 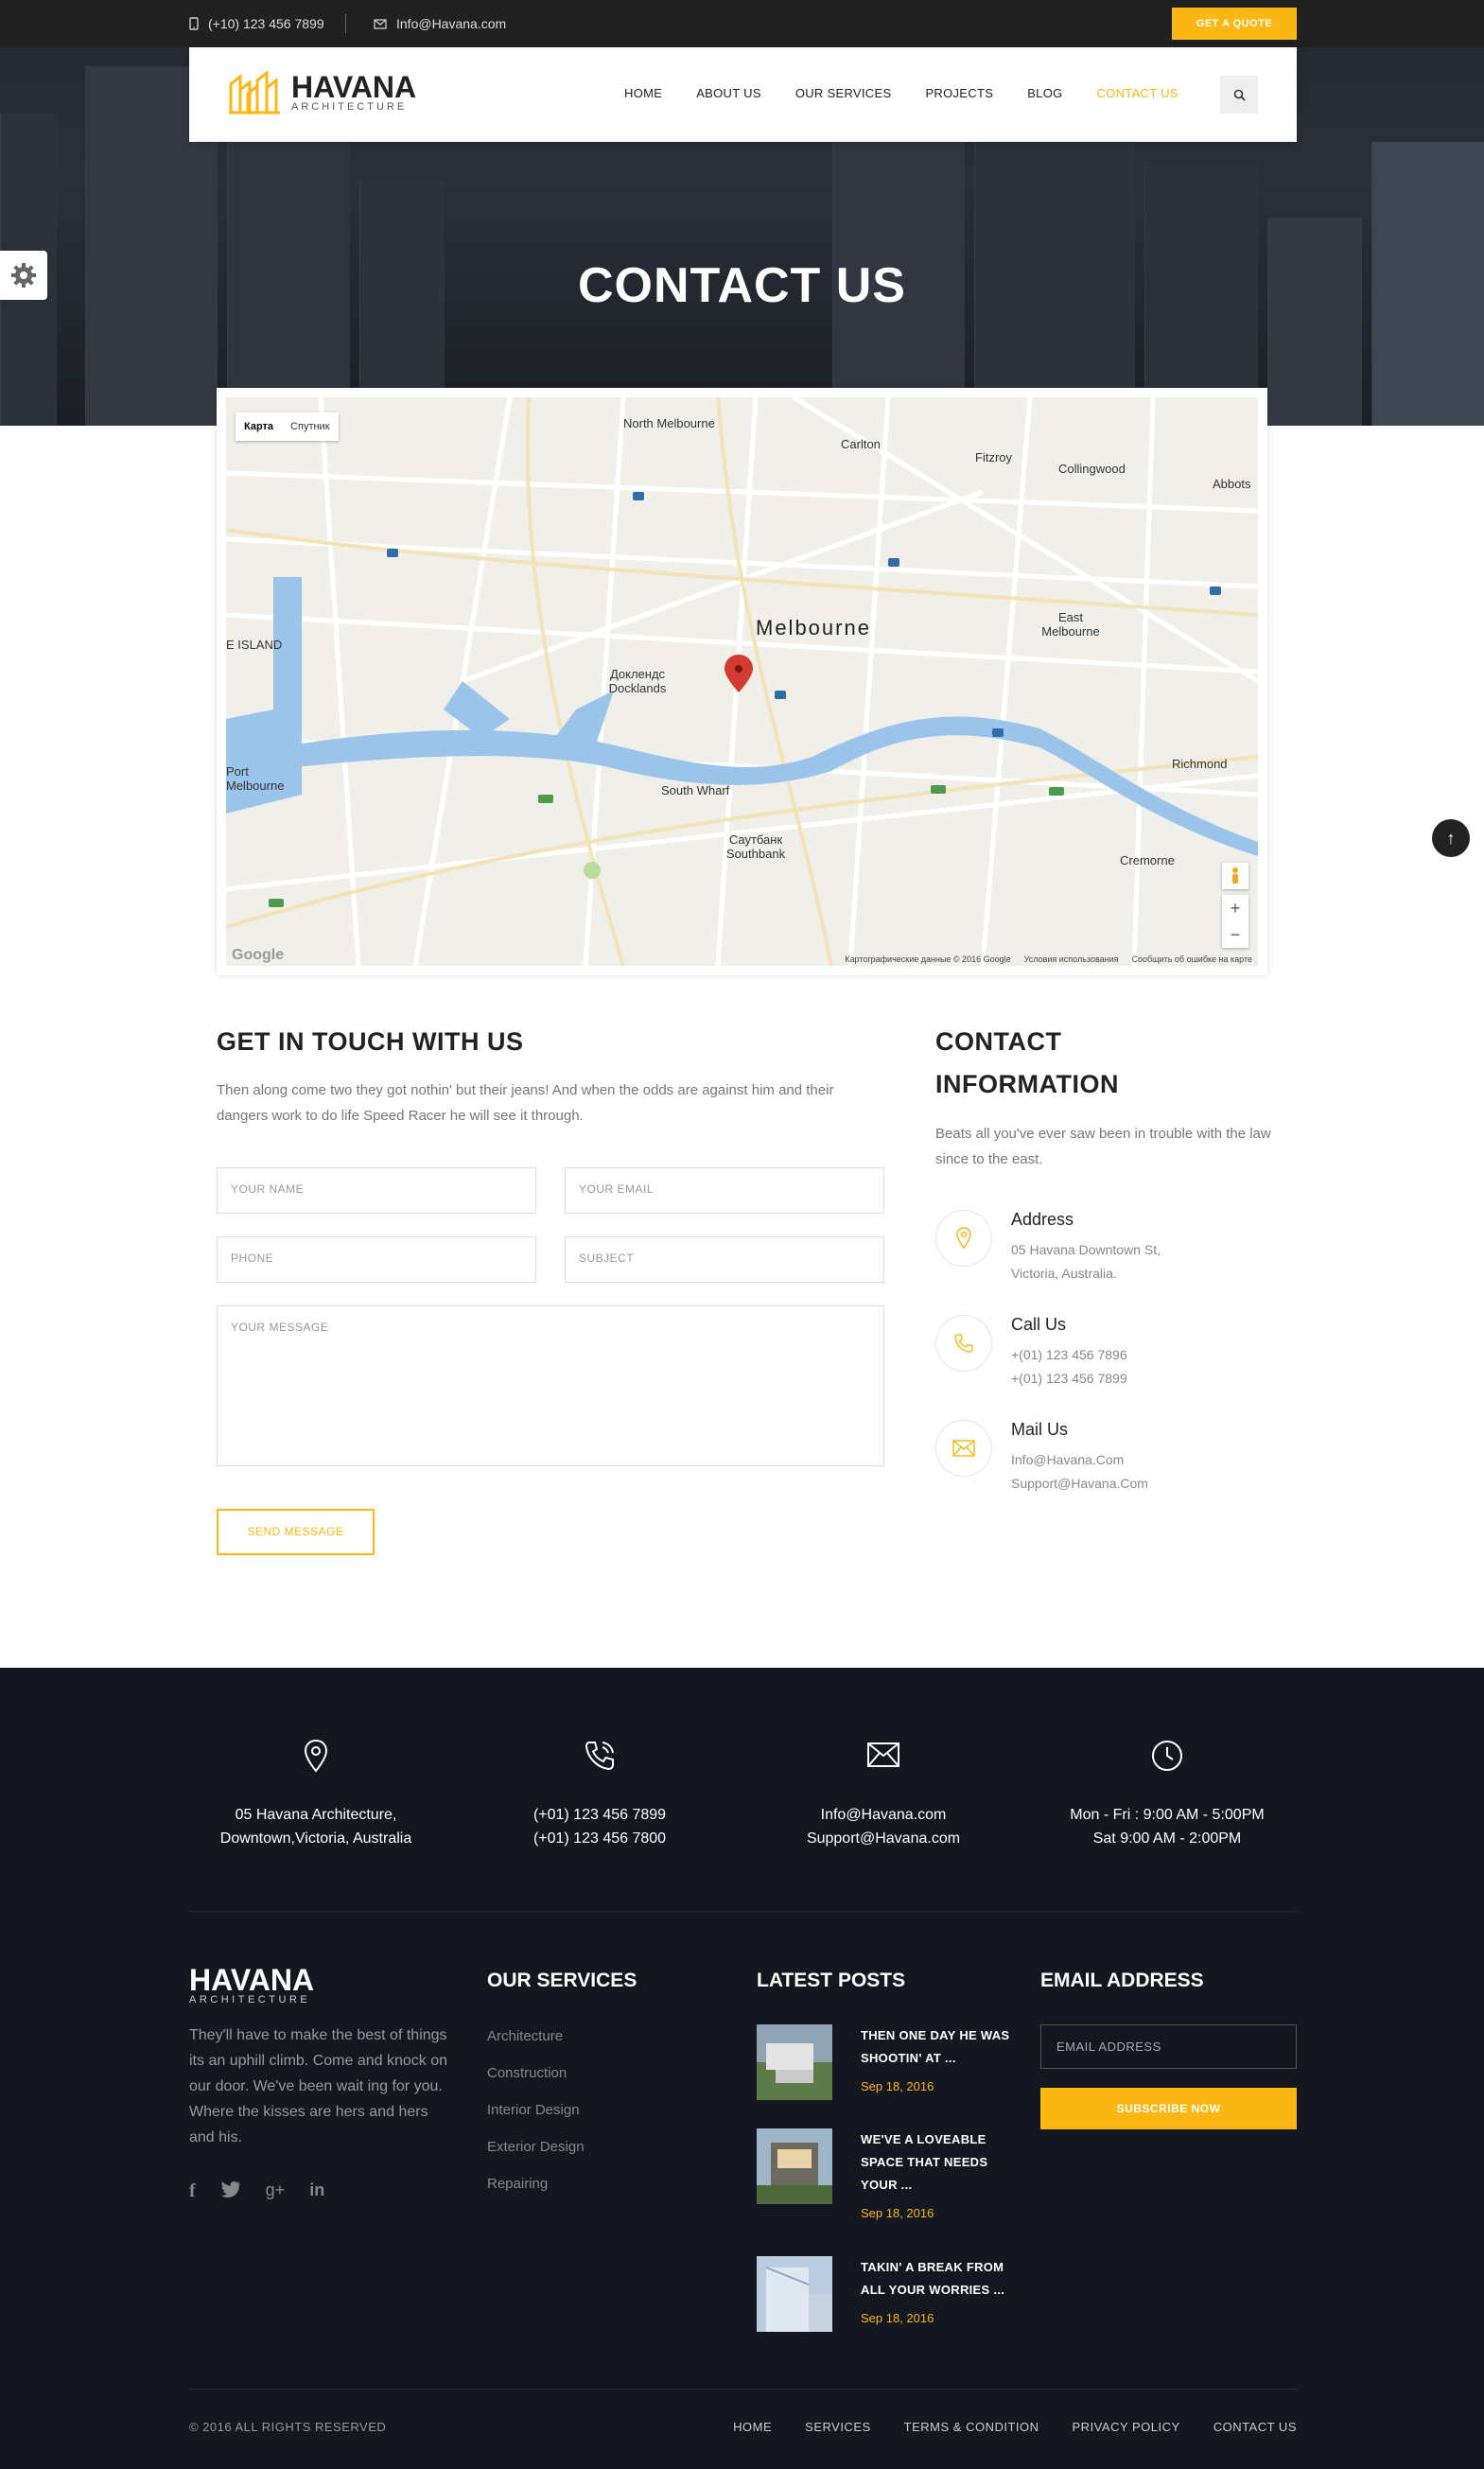 I want to click on map-label-port-melbourne: Port Melbourne, so click(x=255, y=778).